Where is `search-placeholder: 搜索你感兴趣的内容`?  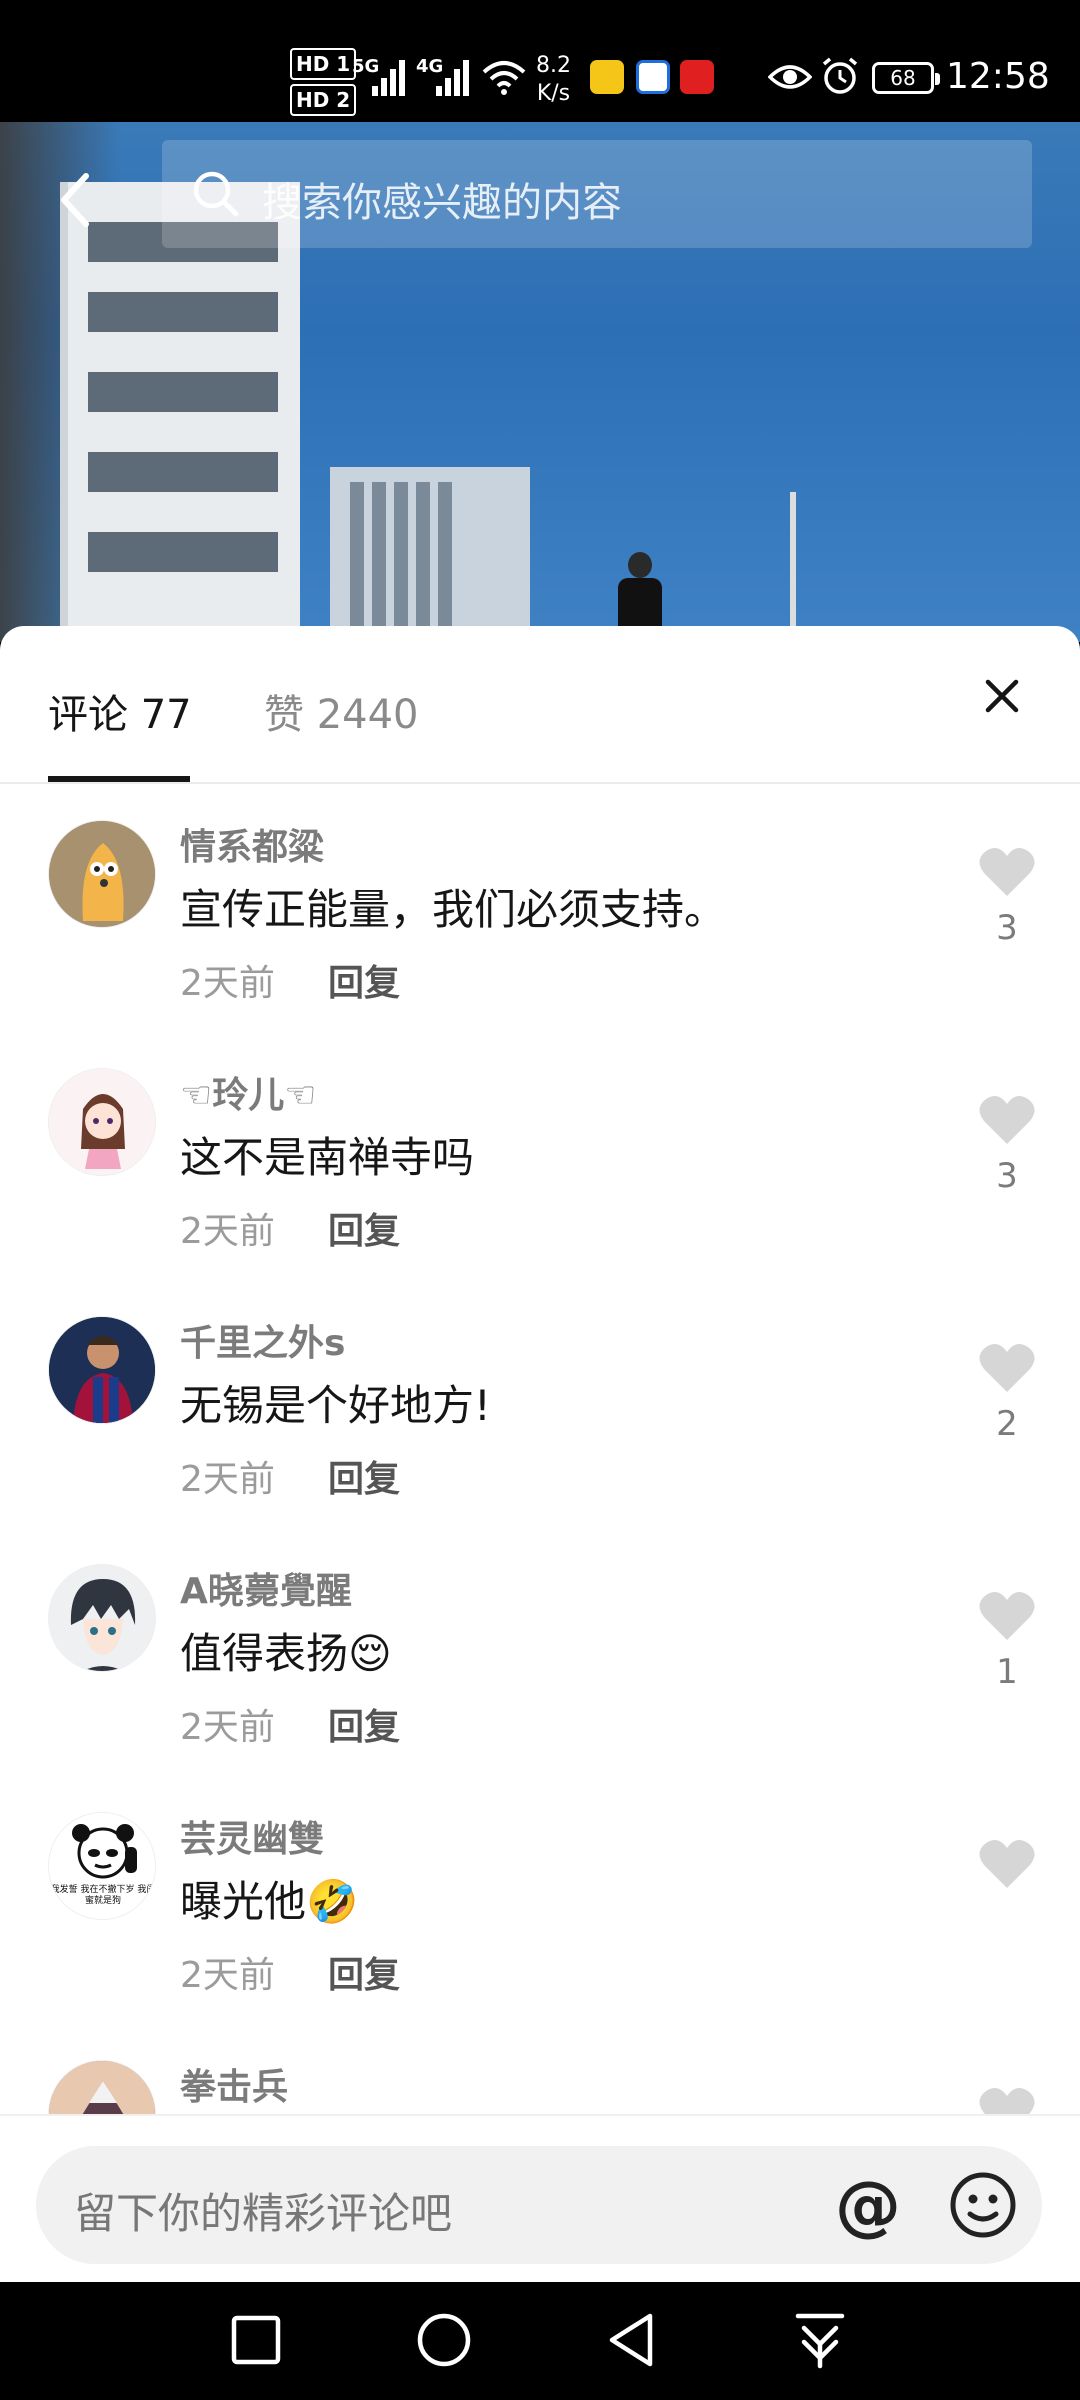 search-placeholder: 搜索你感兴趣的内容 is located at coordinates (442, 203).